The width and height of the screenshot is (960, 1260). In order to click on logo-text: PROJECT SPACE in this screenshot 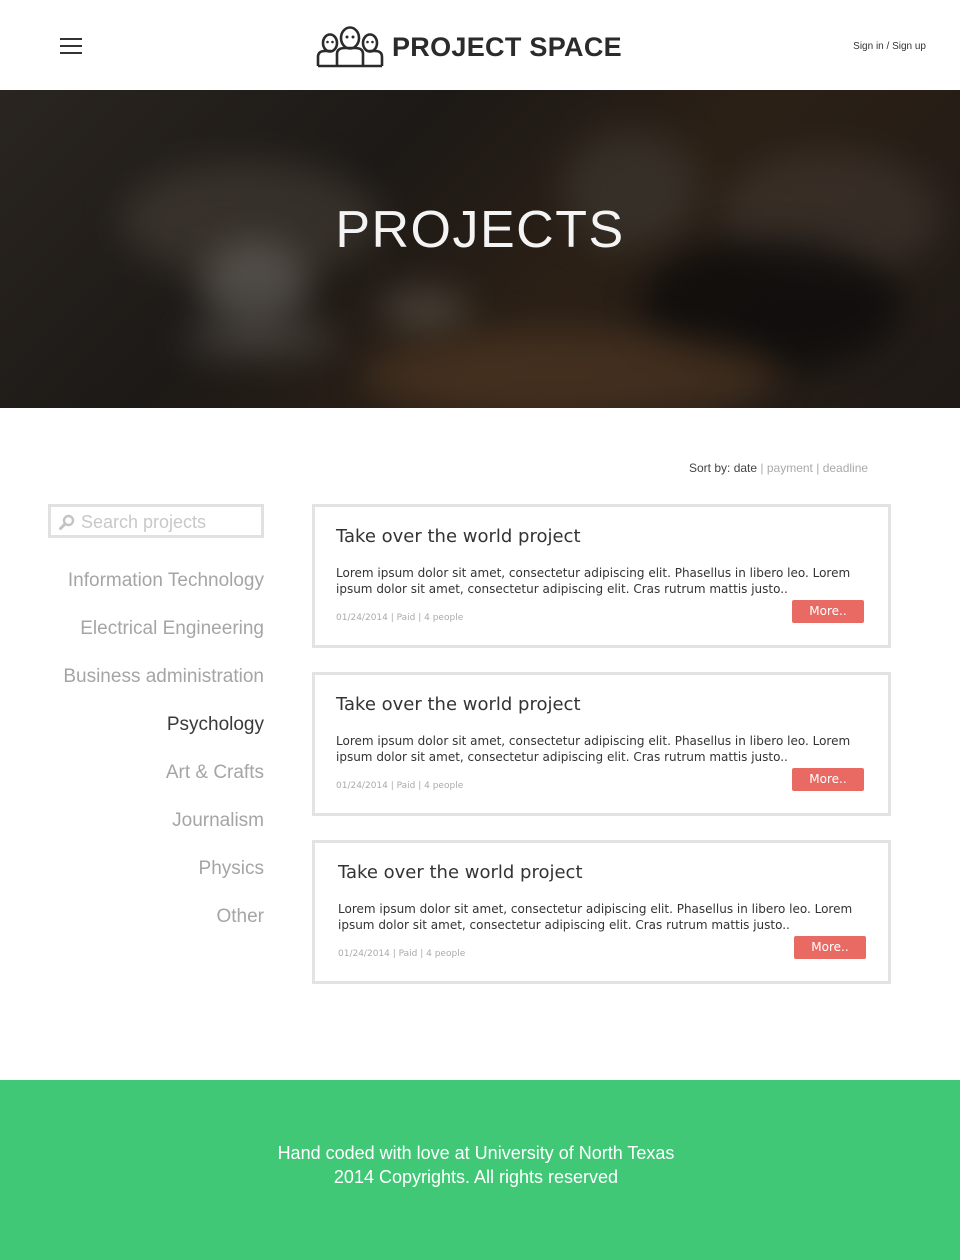, I will do `click(507, 46)`.